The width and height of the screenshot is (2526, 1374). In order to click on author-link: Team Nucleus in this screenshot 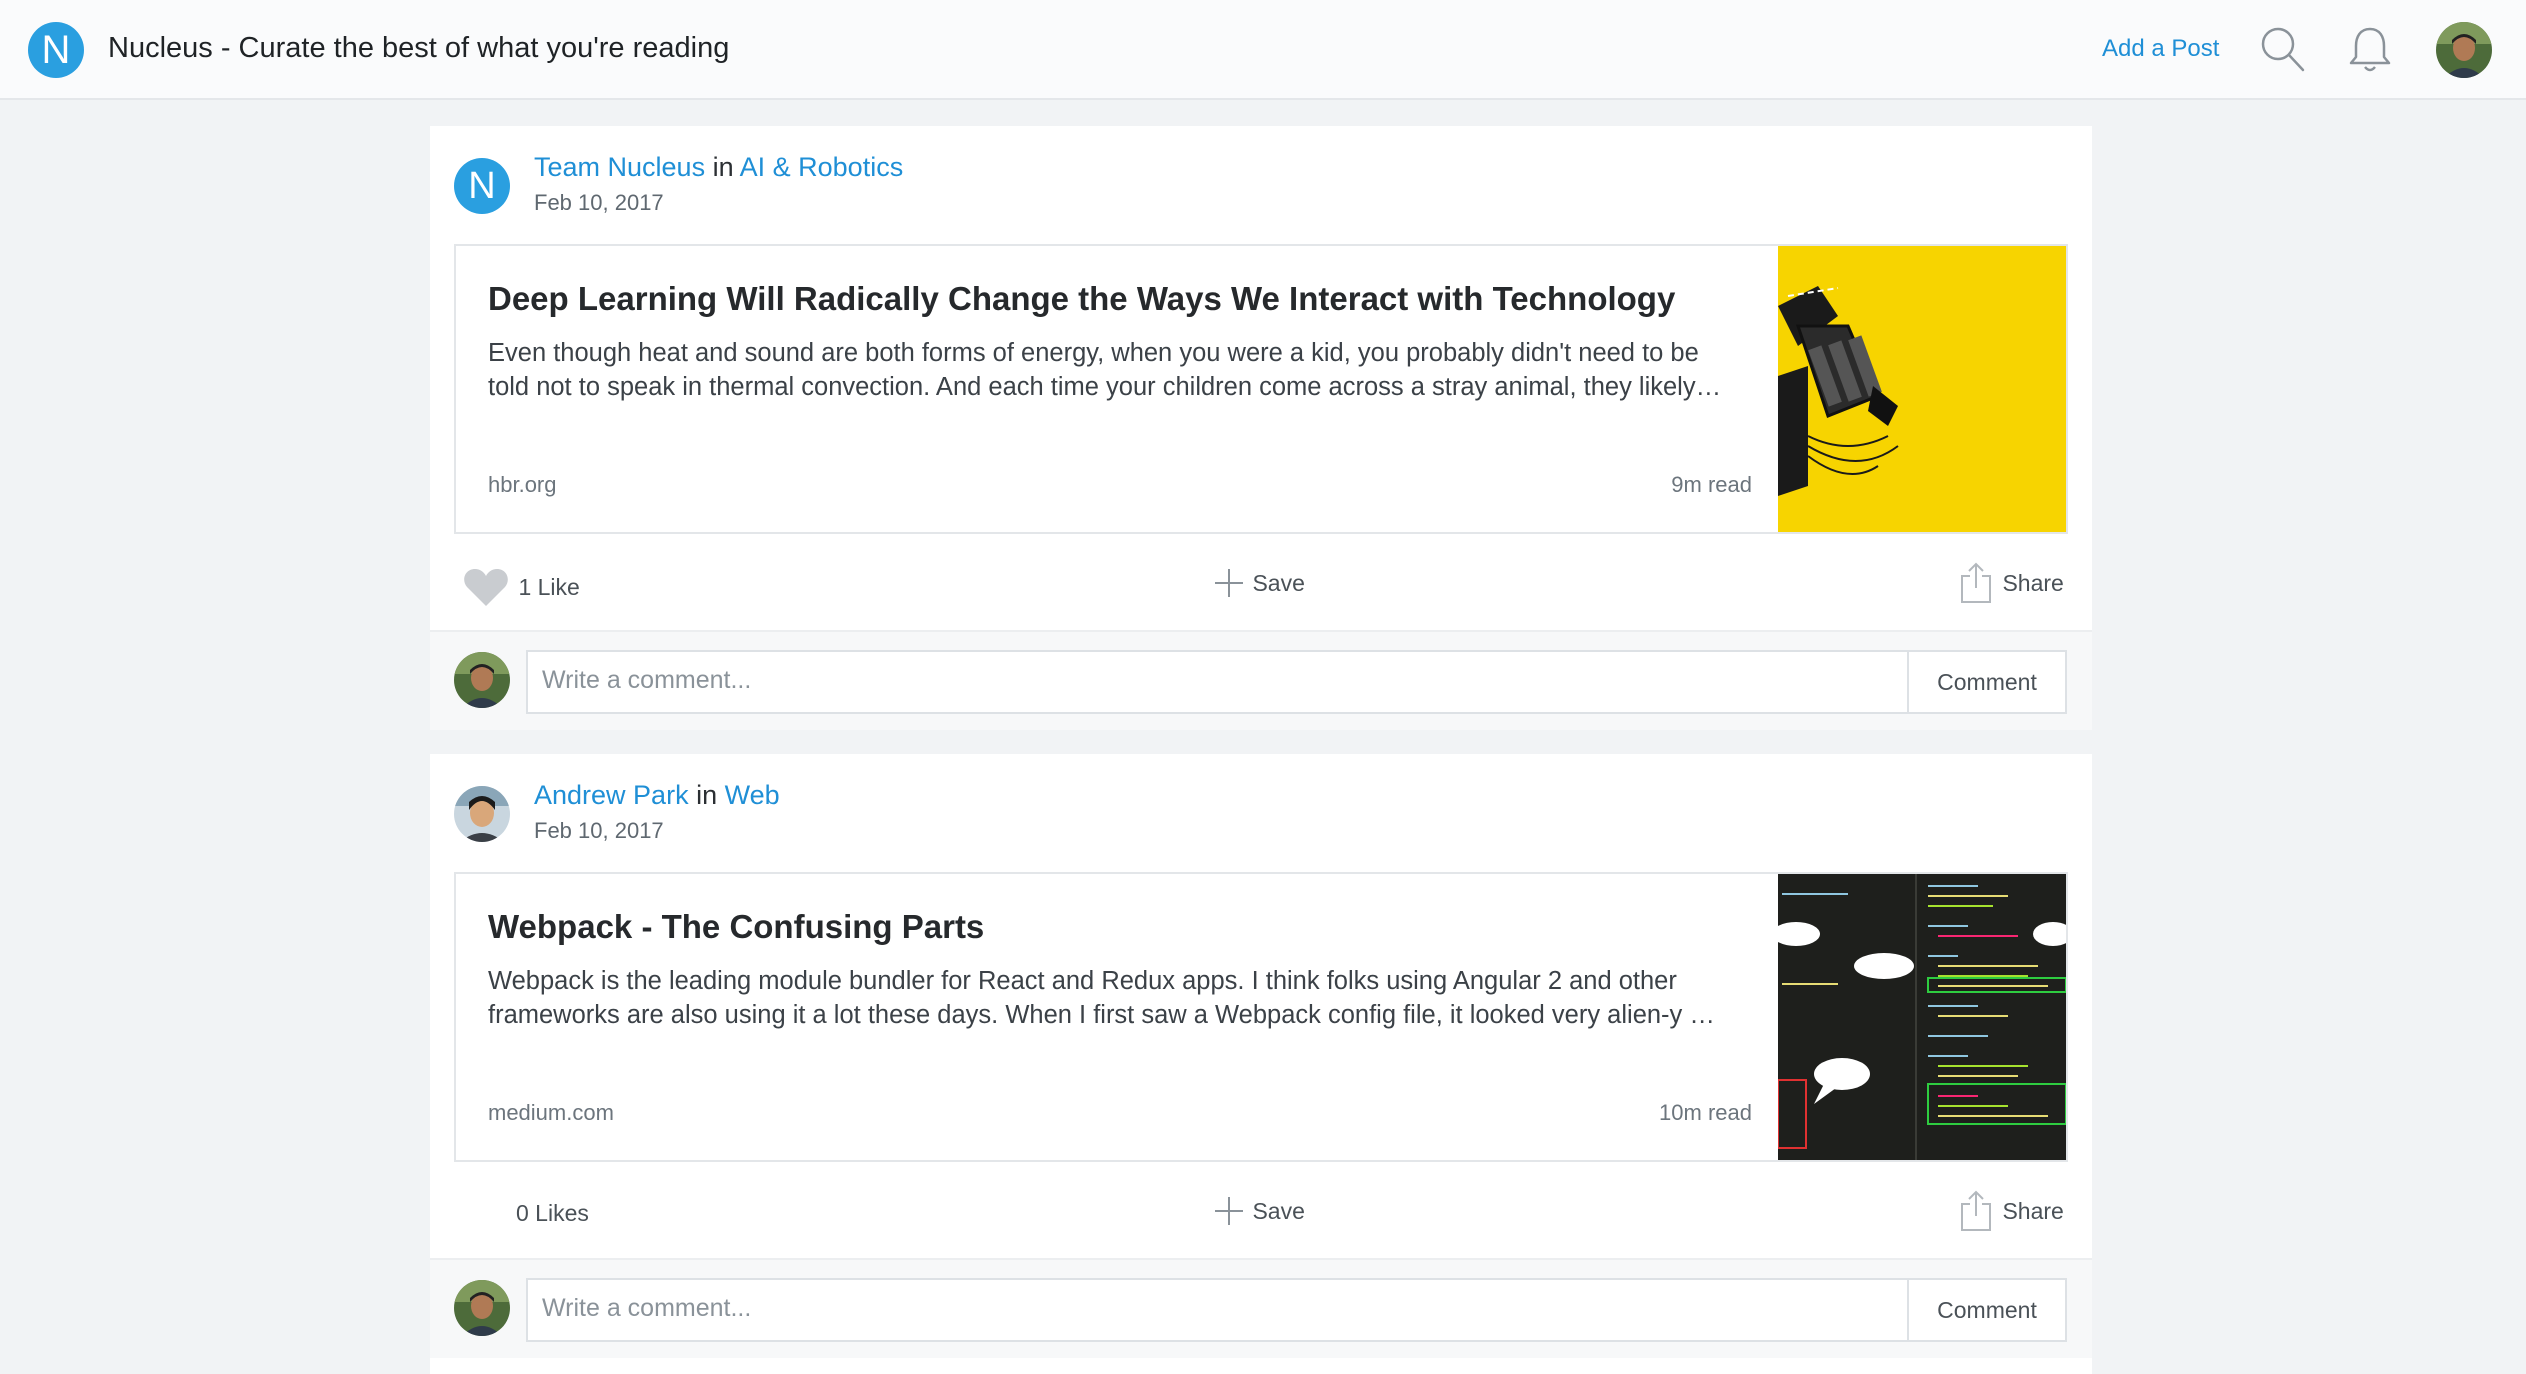, I will do `click(619, 167)`.